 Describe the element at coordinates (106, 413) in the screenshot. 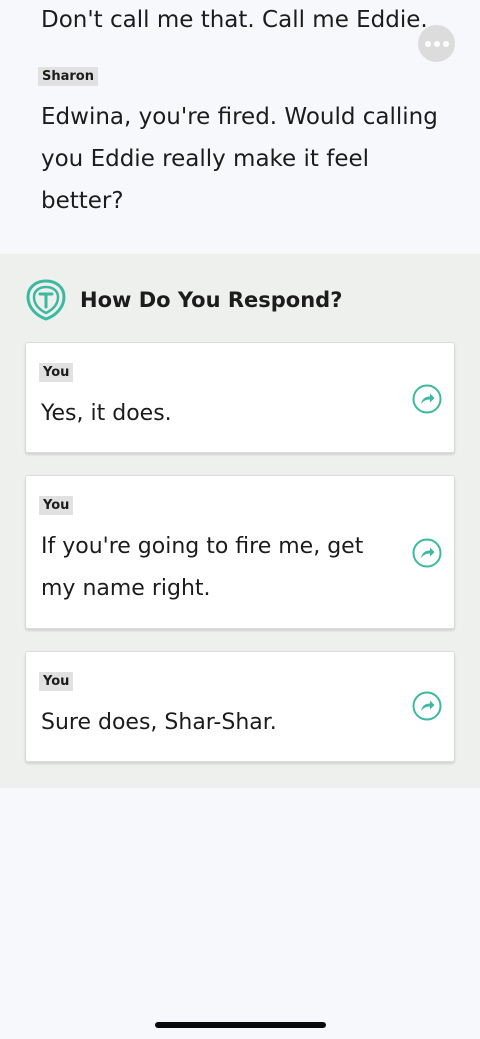

I see `response-option-text: Yes, it does.` at that location.